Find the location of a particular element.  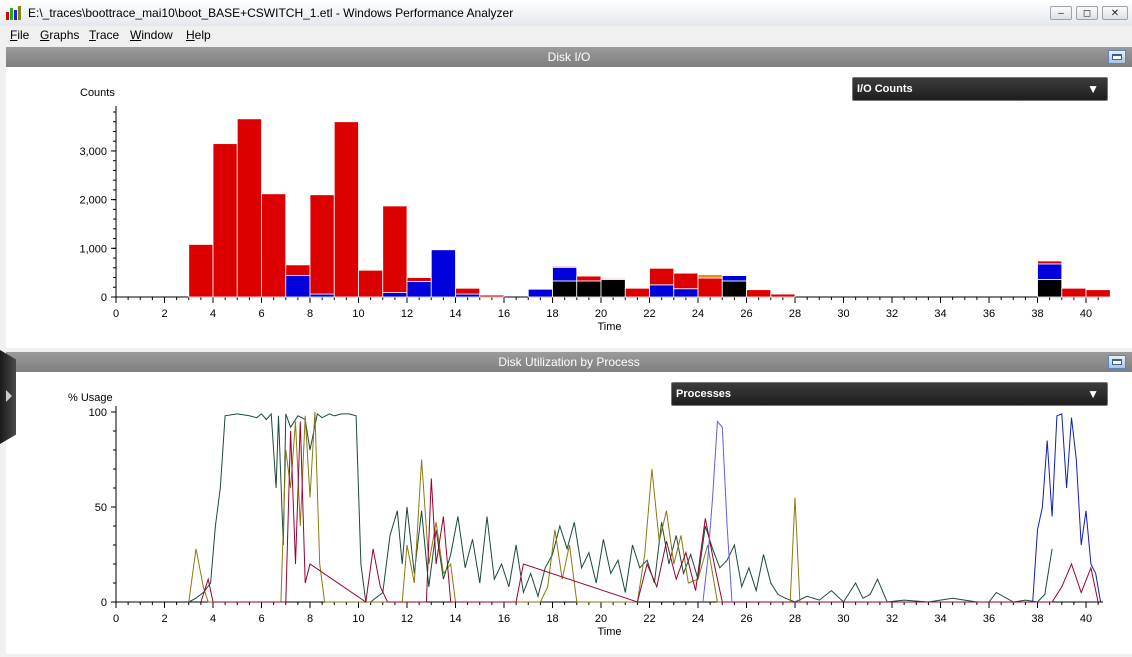

menu-graphs: Graphs is located at coordinates (59, 35).